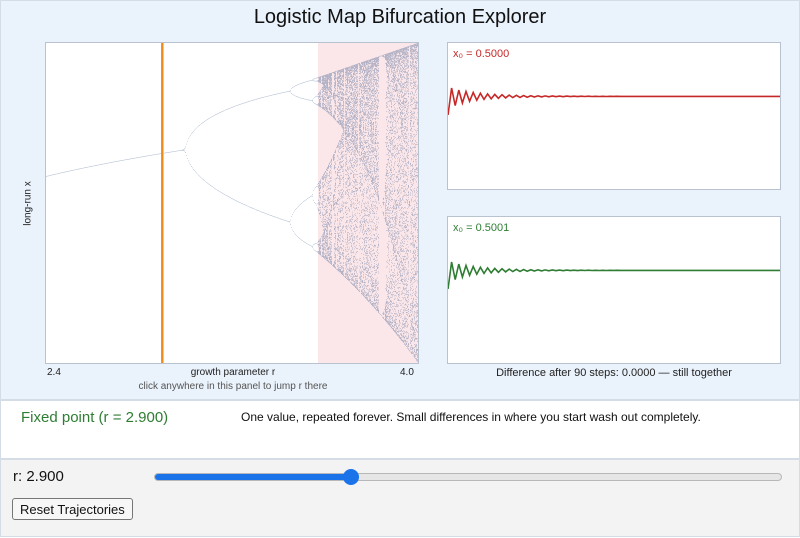 The height and width of the screenshot is (538, 800). What do you see at coordinates (368, 203) in the screenshot?
I see `chaos-band` at bounding box center [368, 203].